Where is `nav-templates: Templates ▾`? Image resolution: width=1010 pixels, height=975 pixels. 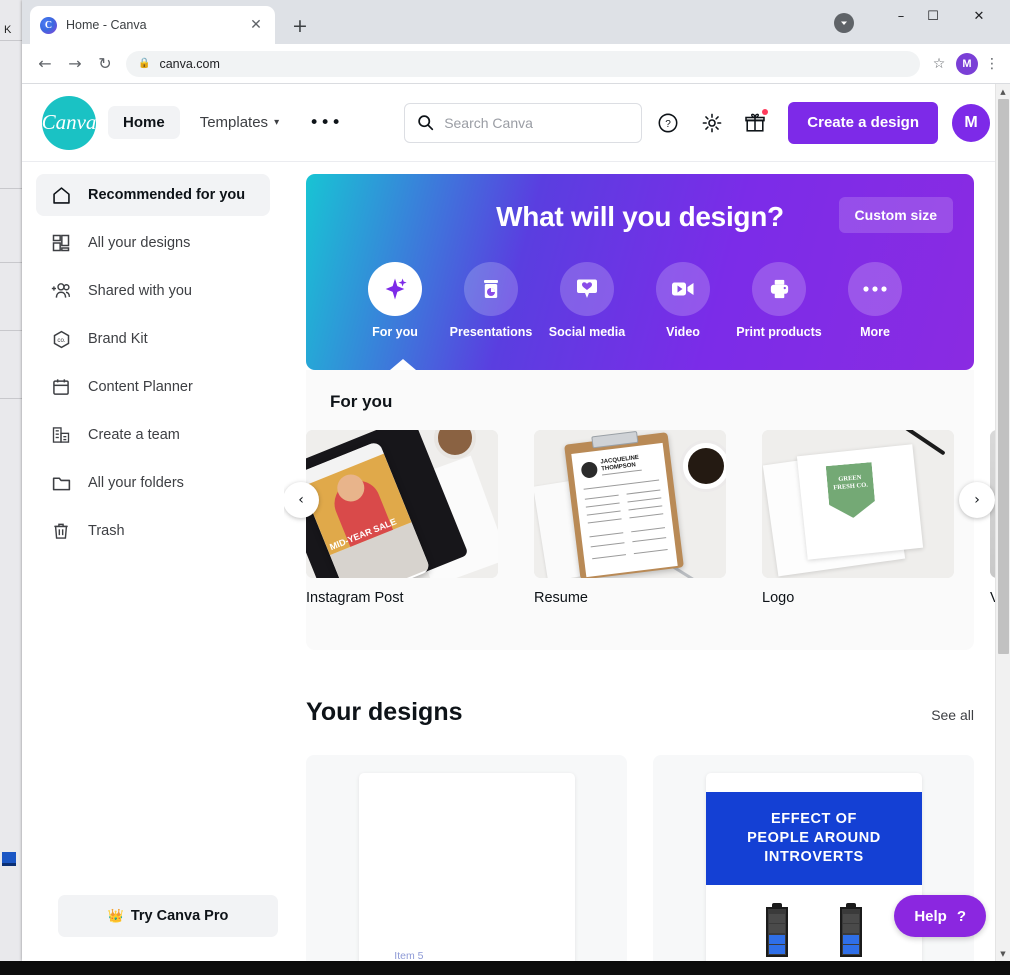 nav-templates: Templates ▾ is located at coordinates (239, 122).